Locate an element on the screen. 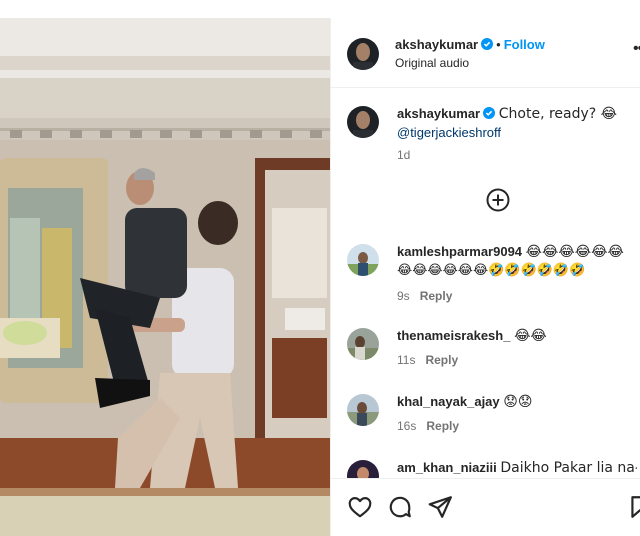 This screenshot has width=640, height=536. comment-username: am_khan_niaziii is located at coordinates (447, 467).